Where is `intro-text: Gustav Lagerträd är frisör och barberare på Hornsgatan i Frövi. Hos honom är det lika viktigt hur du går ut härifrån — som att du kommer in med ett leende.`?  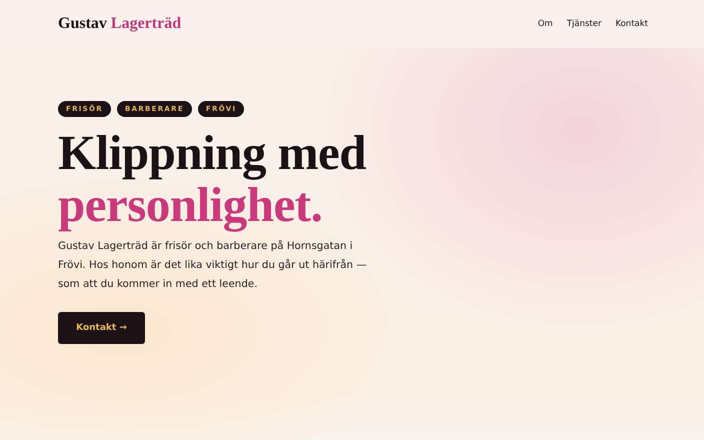
intro-text: Gustav Lagerträd är frisör och barberare på Hornsgatan i Frövi. Hos honom är det lika viktigt hur du går ut härifrån — som att du kommer in med ett leende. is located at coordinates (213, 265).